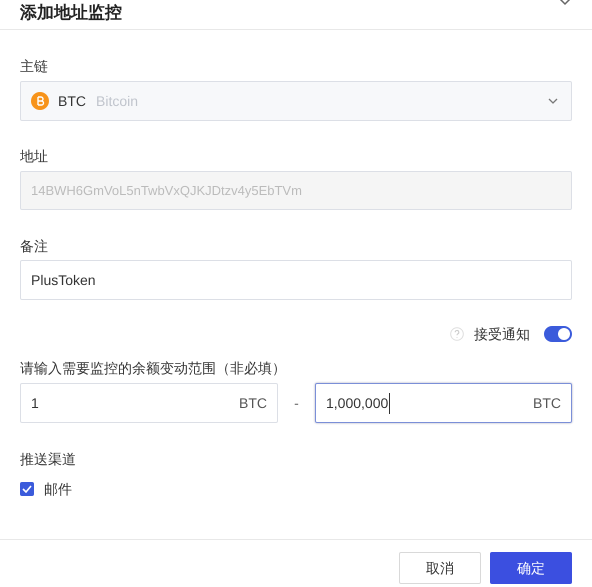  I want to click on notify-label: 接受通知, so click(502, 334).